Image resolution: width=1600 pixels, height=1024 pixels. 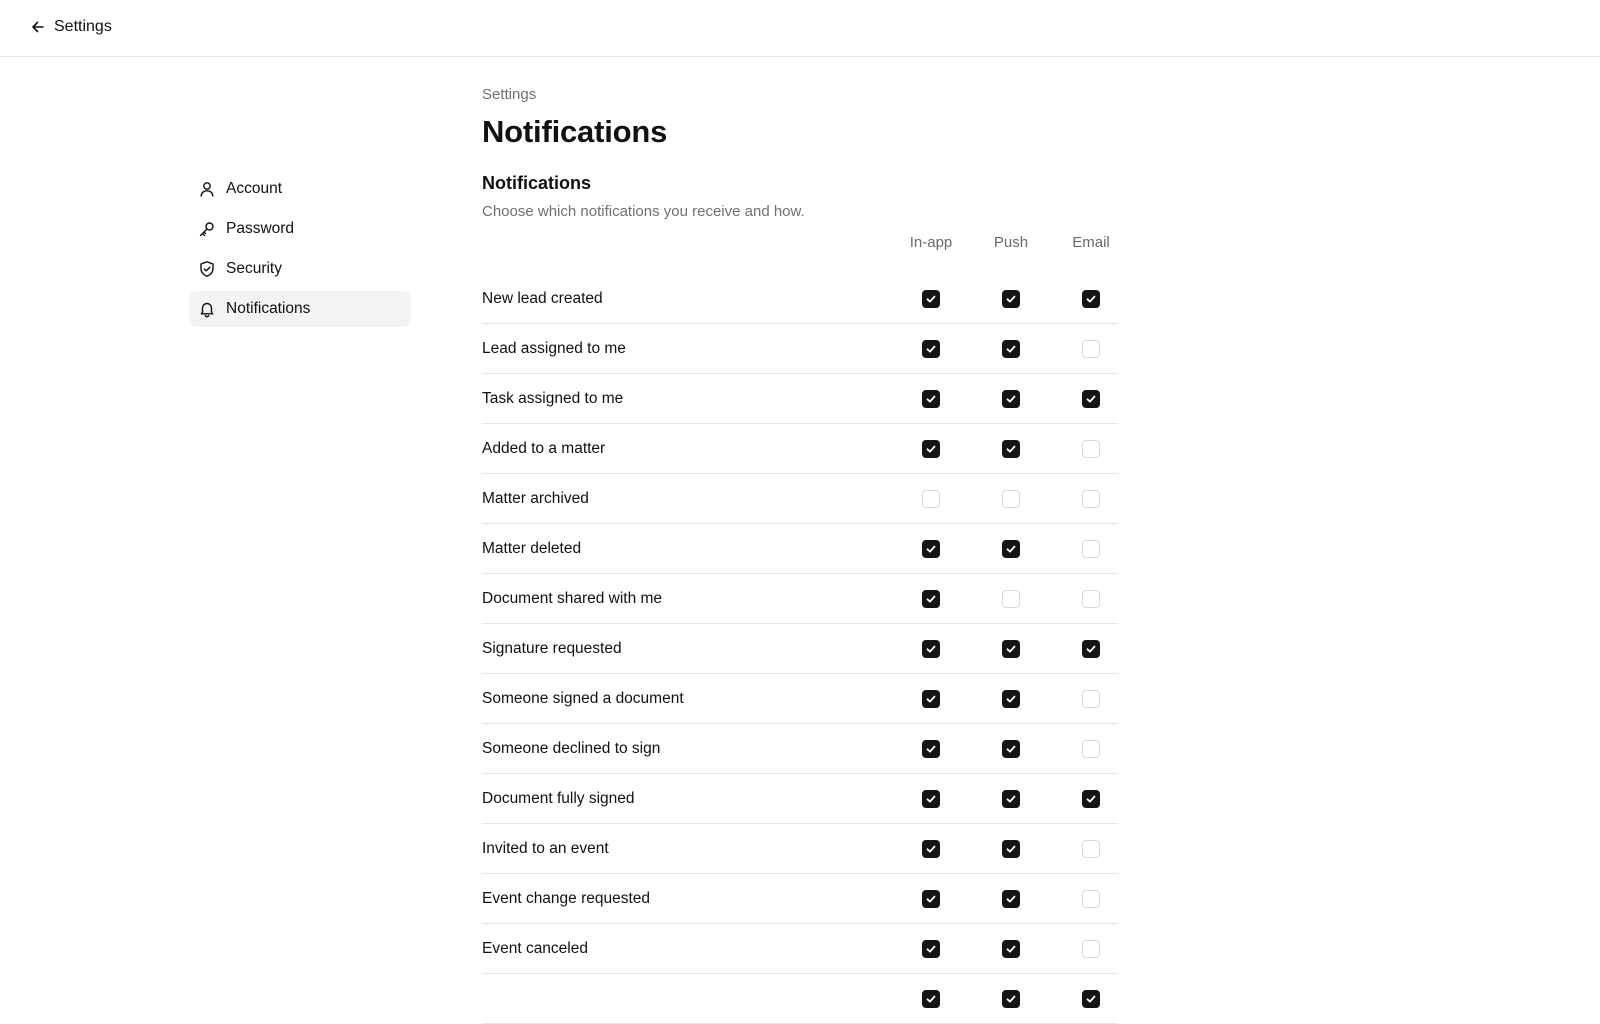 I want to click on column-header-in-app: In-app, so click(x=931, y=242).